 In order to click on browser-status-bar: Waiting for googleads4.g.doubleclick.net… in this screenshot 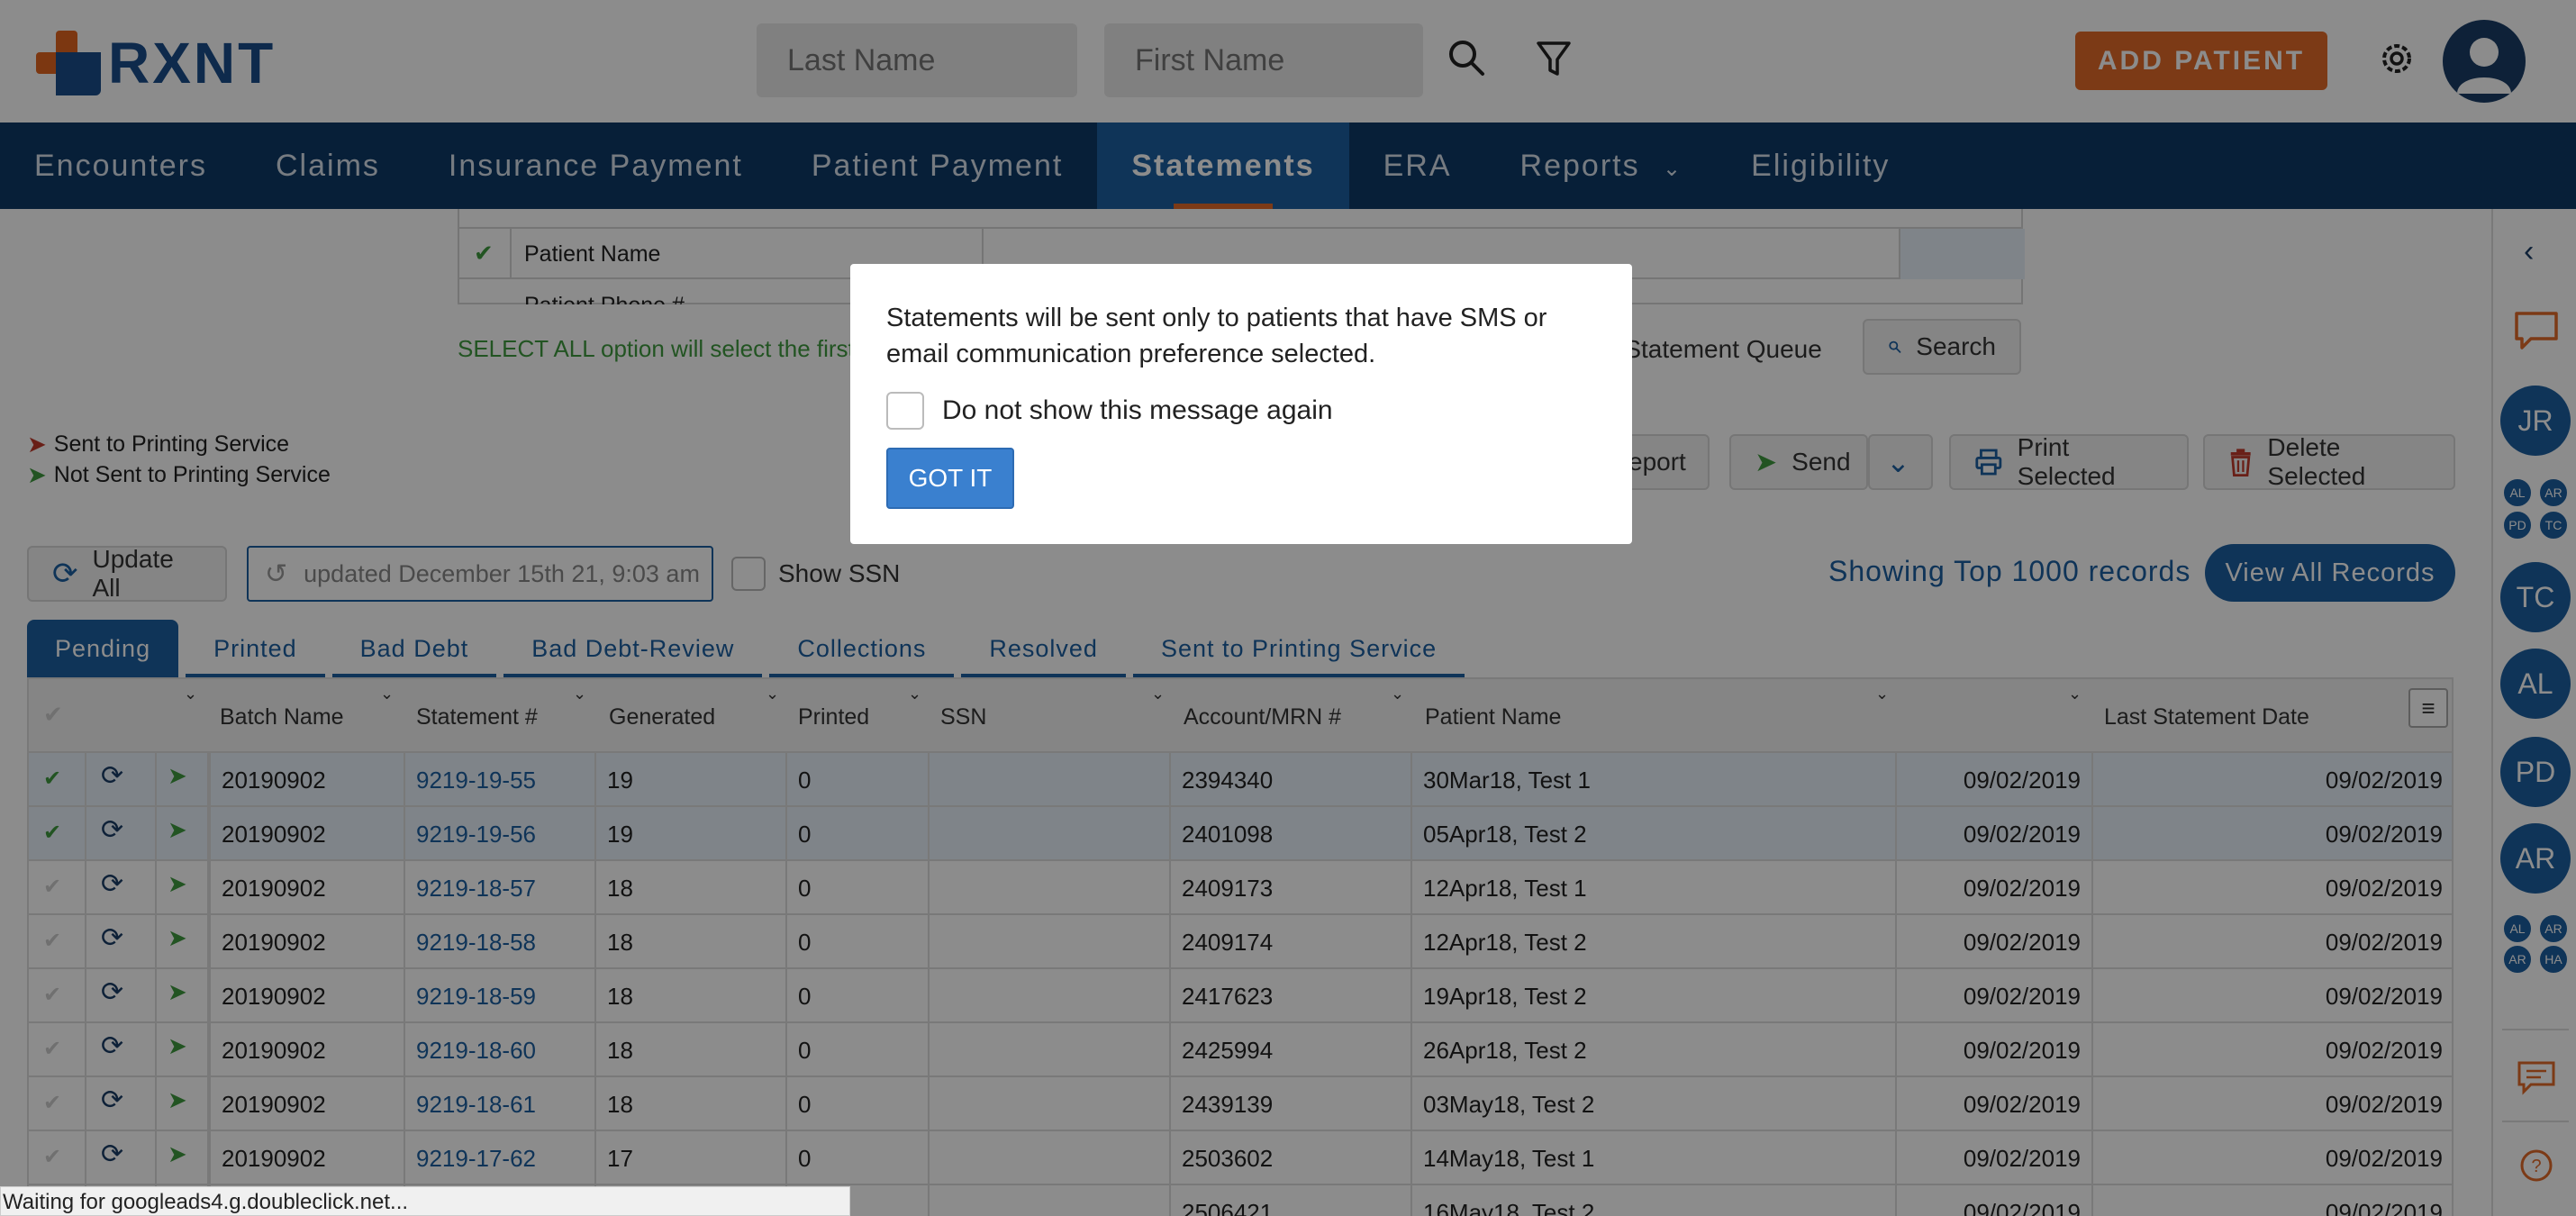, I will do `click(425, 1201)`.